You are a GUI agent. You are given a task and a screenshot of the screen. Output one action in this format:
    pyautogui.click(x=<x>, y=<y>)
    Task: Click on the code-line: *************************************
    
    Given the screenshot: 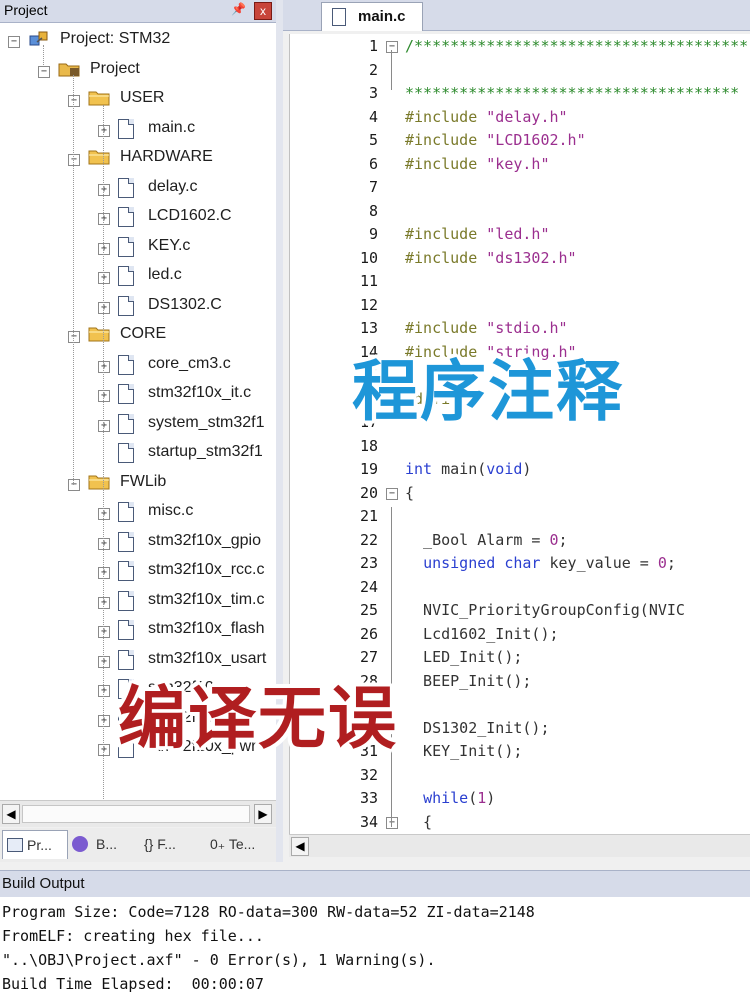 What is the action you would take?
    pyautogui.click(x=572, y=93)
    